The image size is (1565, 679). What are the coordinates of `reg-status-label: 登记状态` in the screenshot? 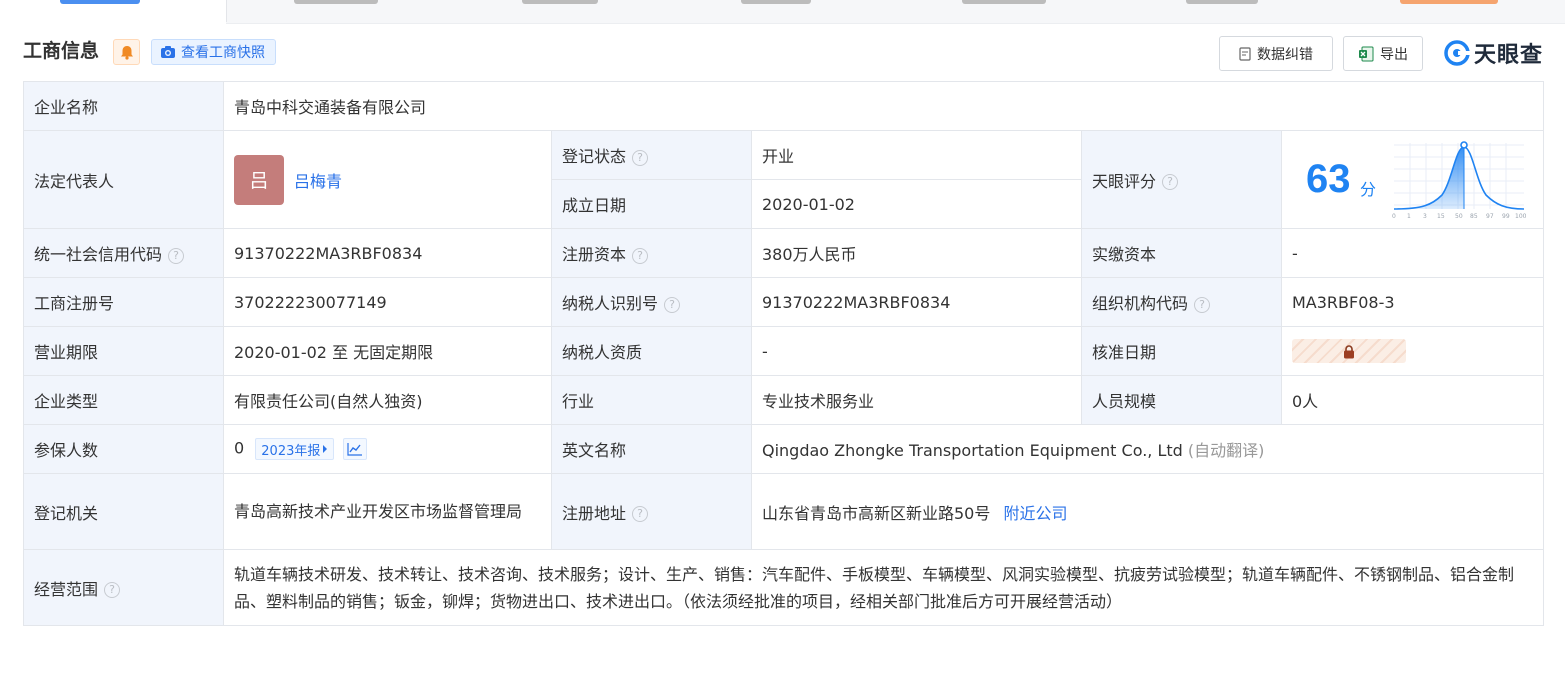 It's located at (594, 156).